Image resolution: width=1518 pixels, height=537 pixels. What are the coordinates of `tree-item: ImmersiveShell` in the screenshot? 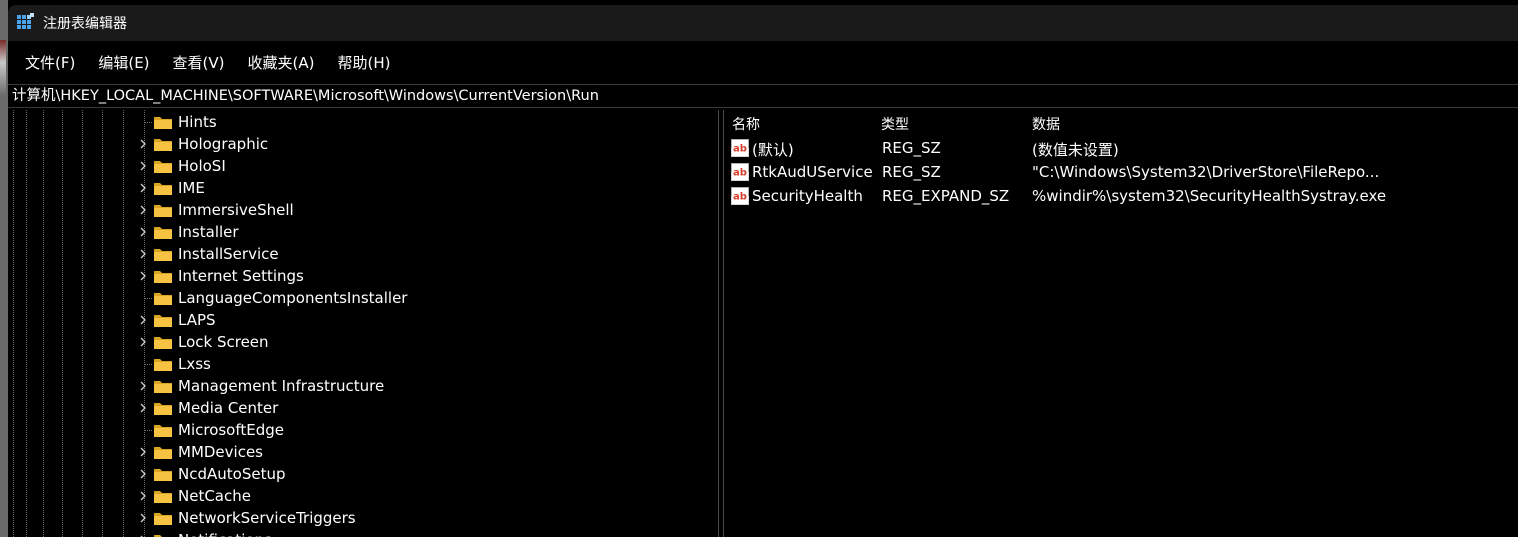 It's located at (358, 210).